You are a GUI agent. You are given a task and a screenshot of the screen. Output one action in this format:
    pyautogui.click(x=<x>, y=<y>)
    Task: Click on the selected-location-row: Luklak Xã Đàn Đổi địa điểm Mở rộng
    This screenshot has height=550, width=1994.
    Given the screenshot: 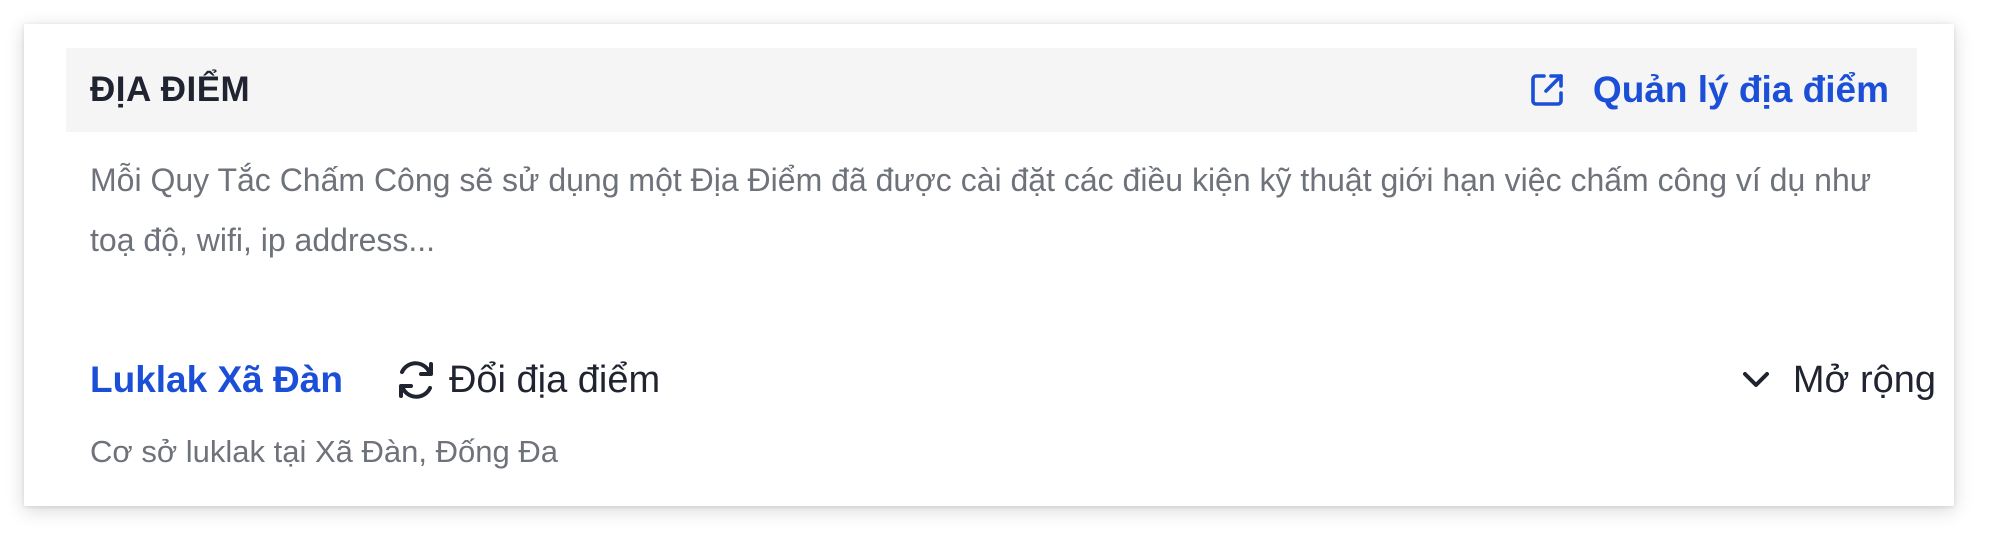 What is the action you would take?
    pyautogui.click(x=1013, y=380)
    